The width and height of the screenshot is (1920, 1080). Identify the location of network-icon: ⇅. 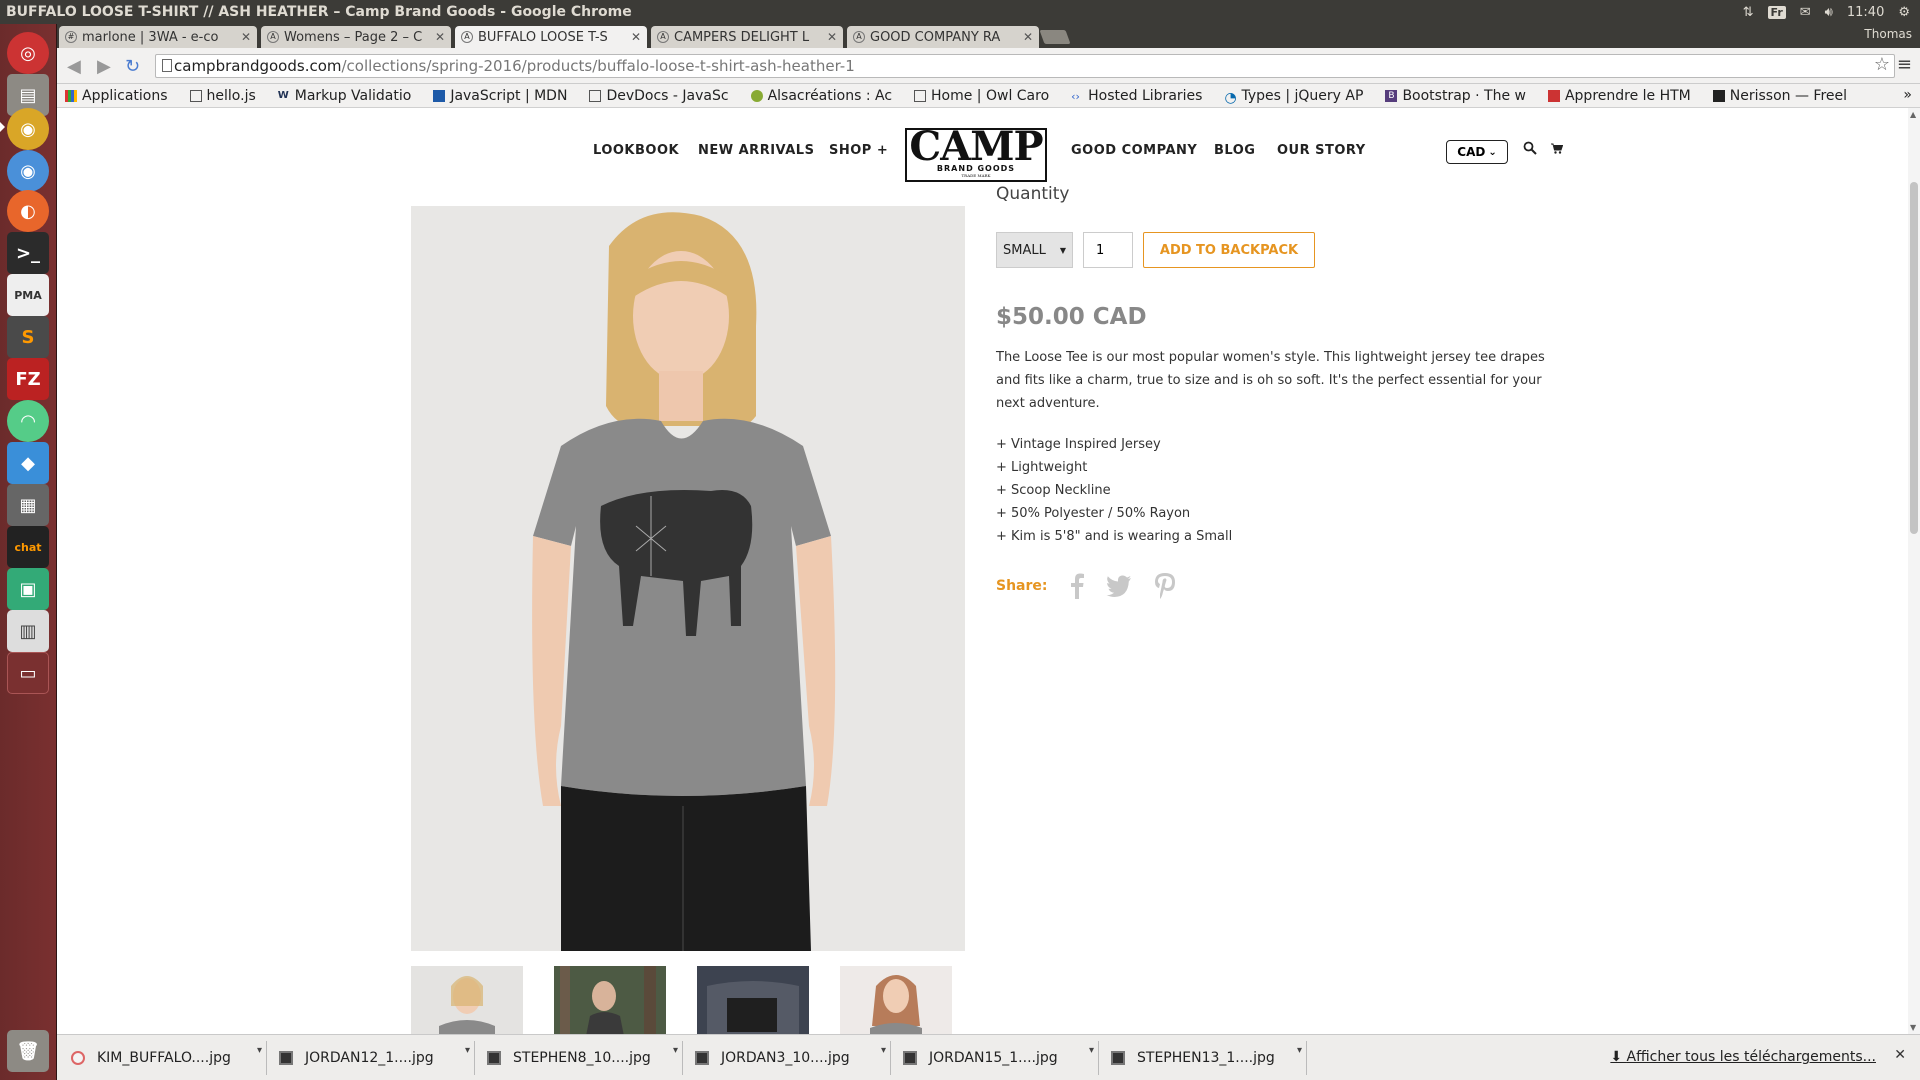
(1748, 12).